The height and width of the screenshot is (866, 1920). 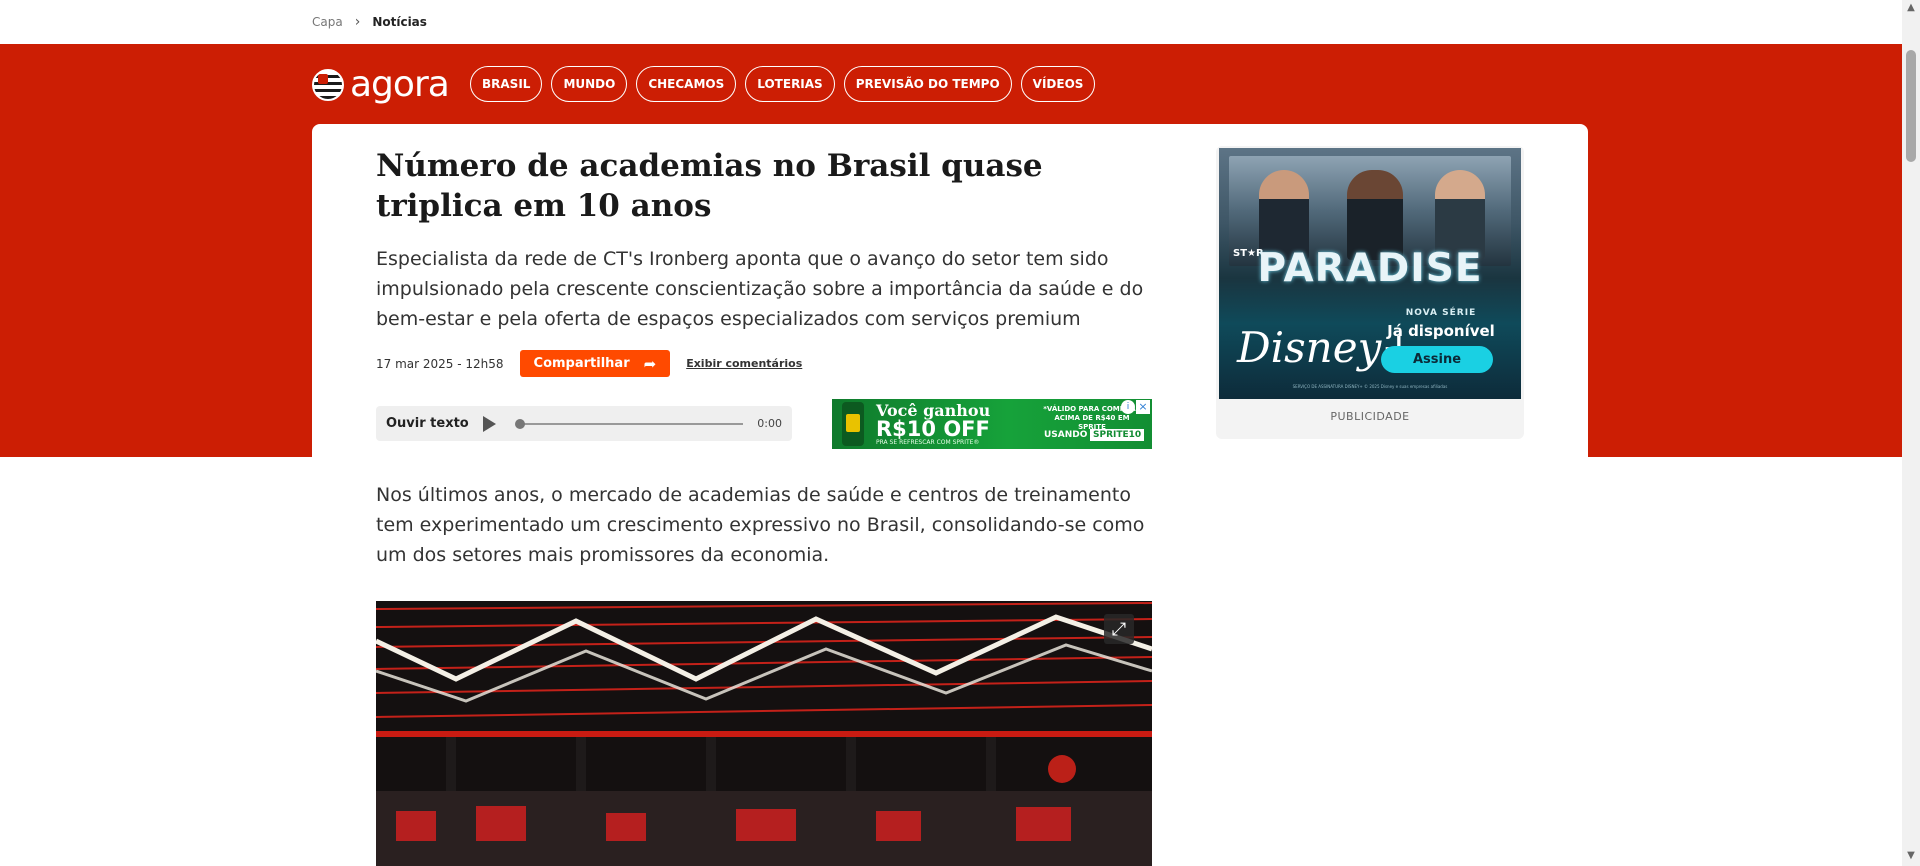 I want to click on audio-progress-track, so click(x=629, y=423).